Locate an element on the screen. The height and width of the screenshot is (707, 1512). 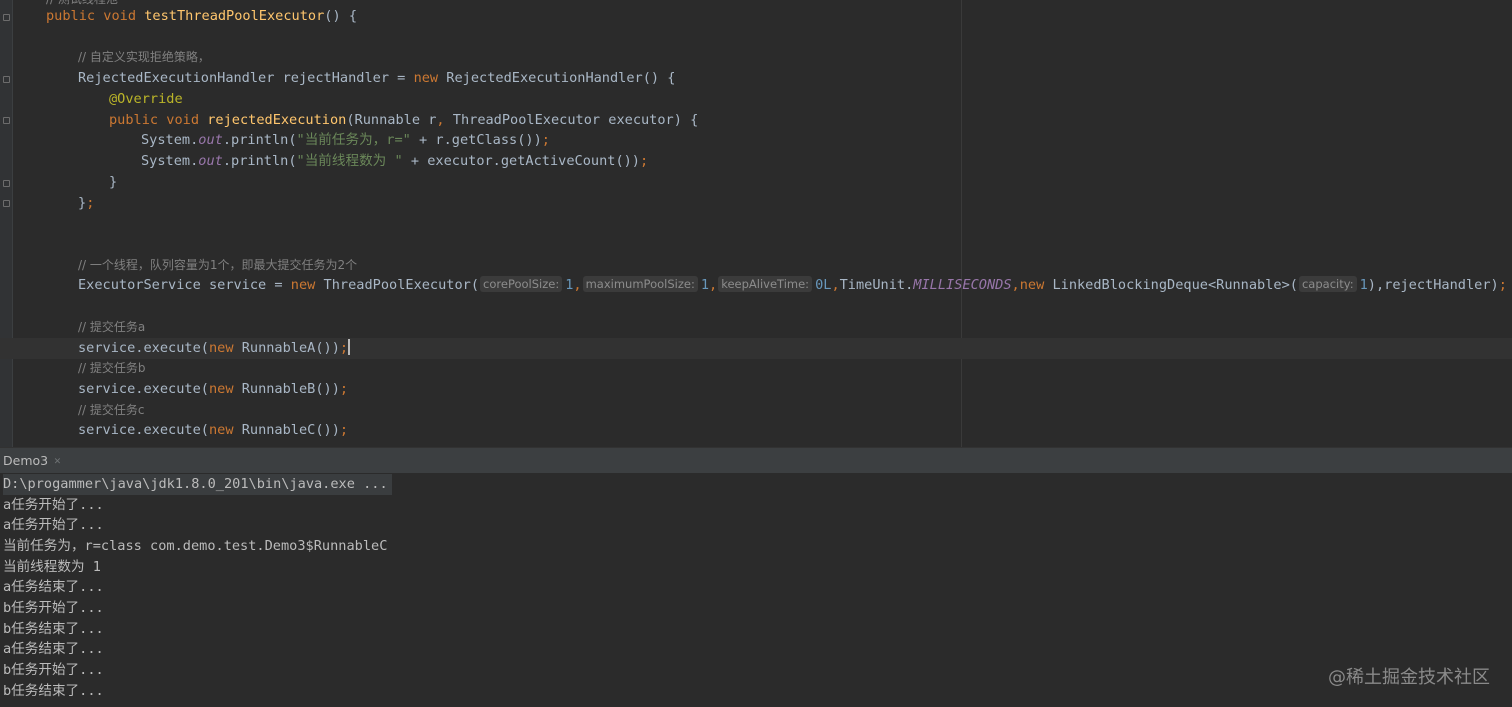
code-text: RunnableB()) is located at coordinates (286, 389).